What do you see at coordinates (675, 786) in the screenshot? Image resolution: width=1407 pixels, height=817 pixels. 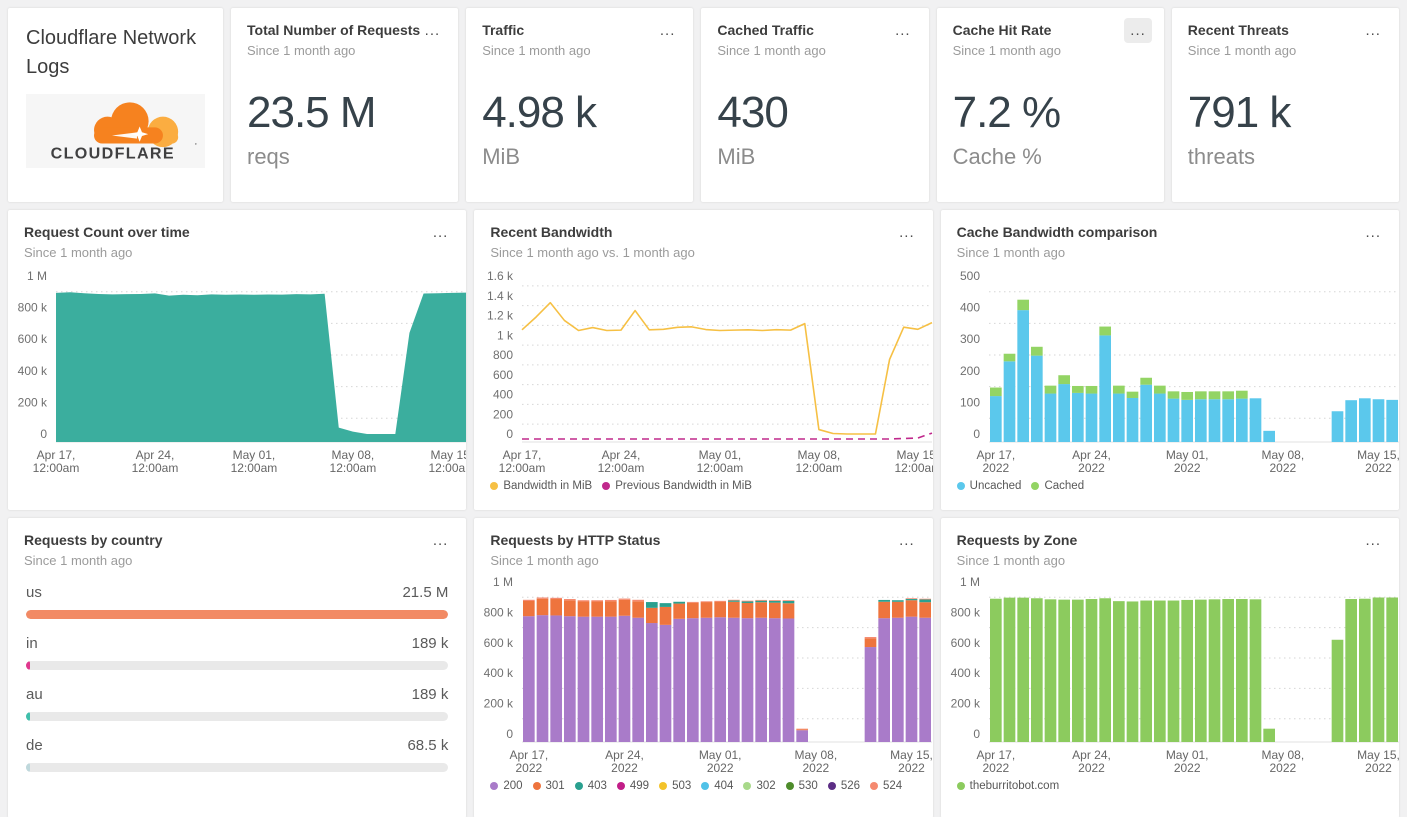 I see `legend-item: 503` at bounding box center [675, 786].